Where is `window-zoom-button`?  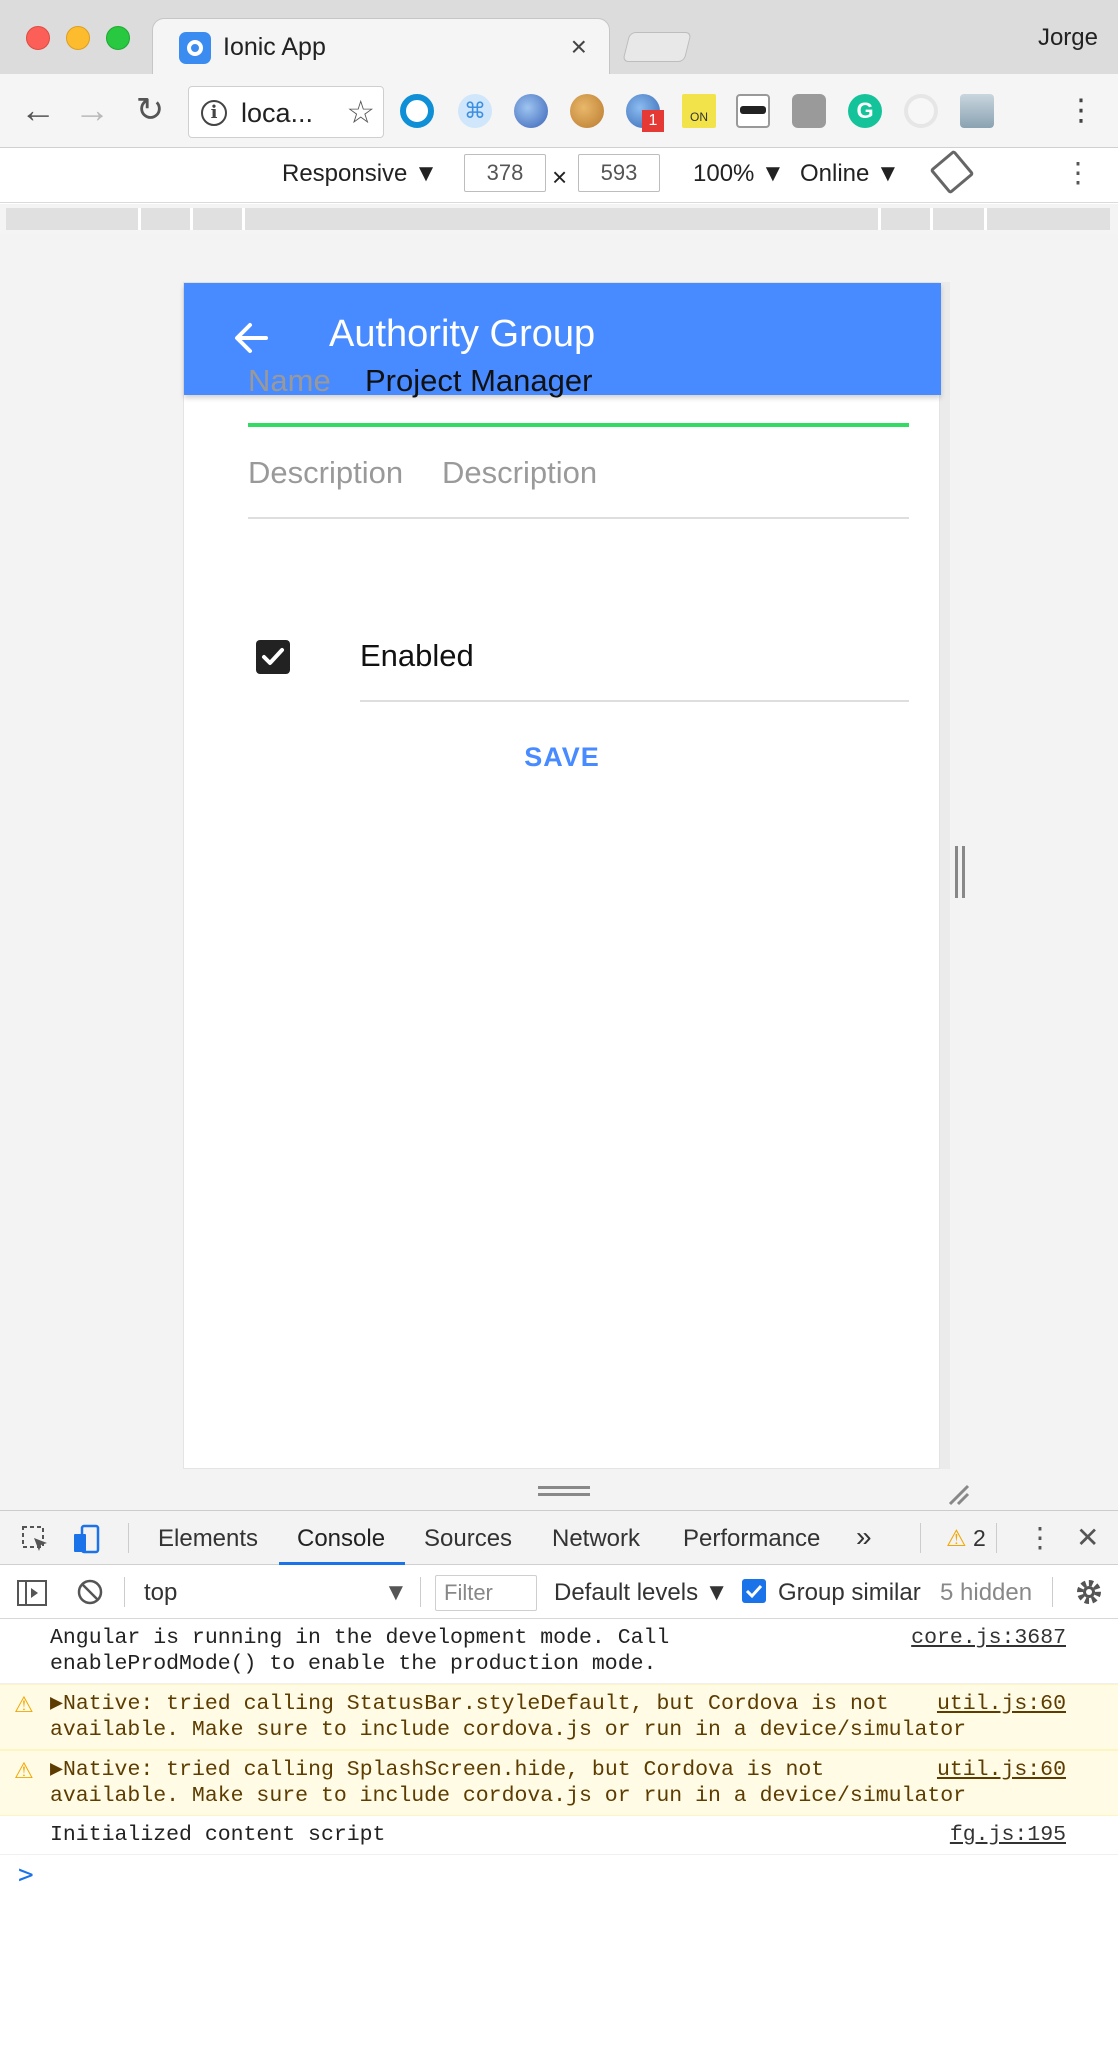 window-zoom-button is located at coordinates (118, 38).